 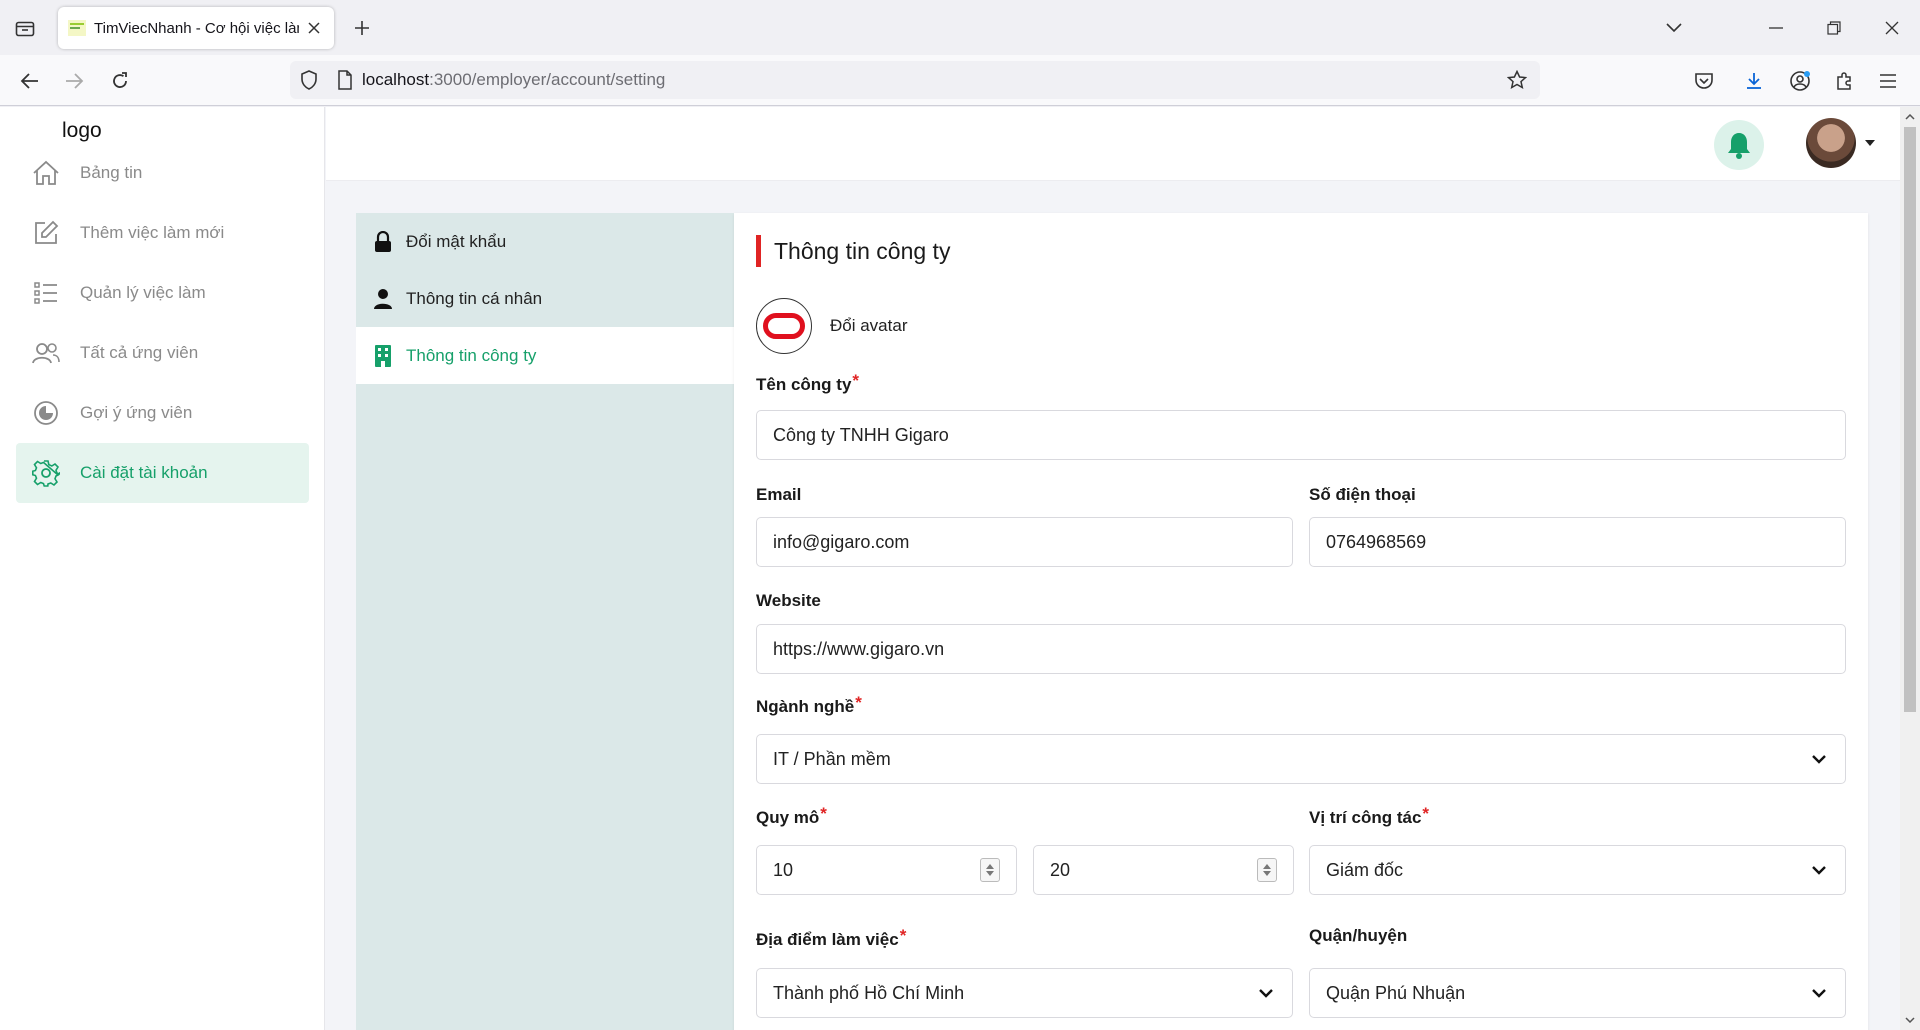 I want to click on page-scrollbar, so click(x=1910, y=568).